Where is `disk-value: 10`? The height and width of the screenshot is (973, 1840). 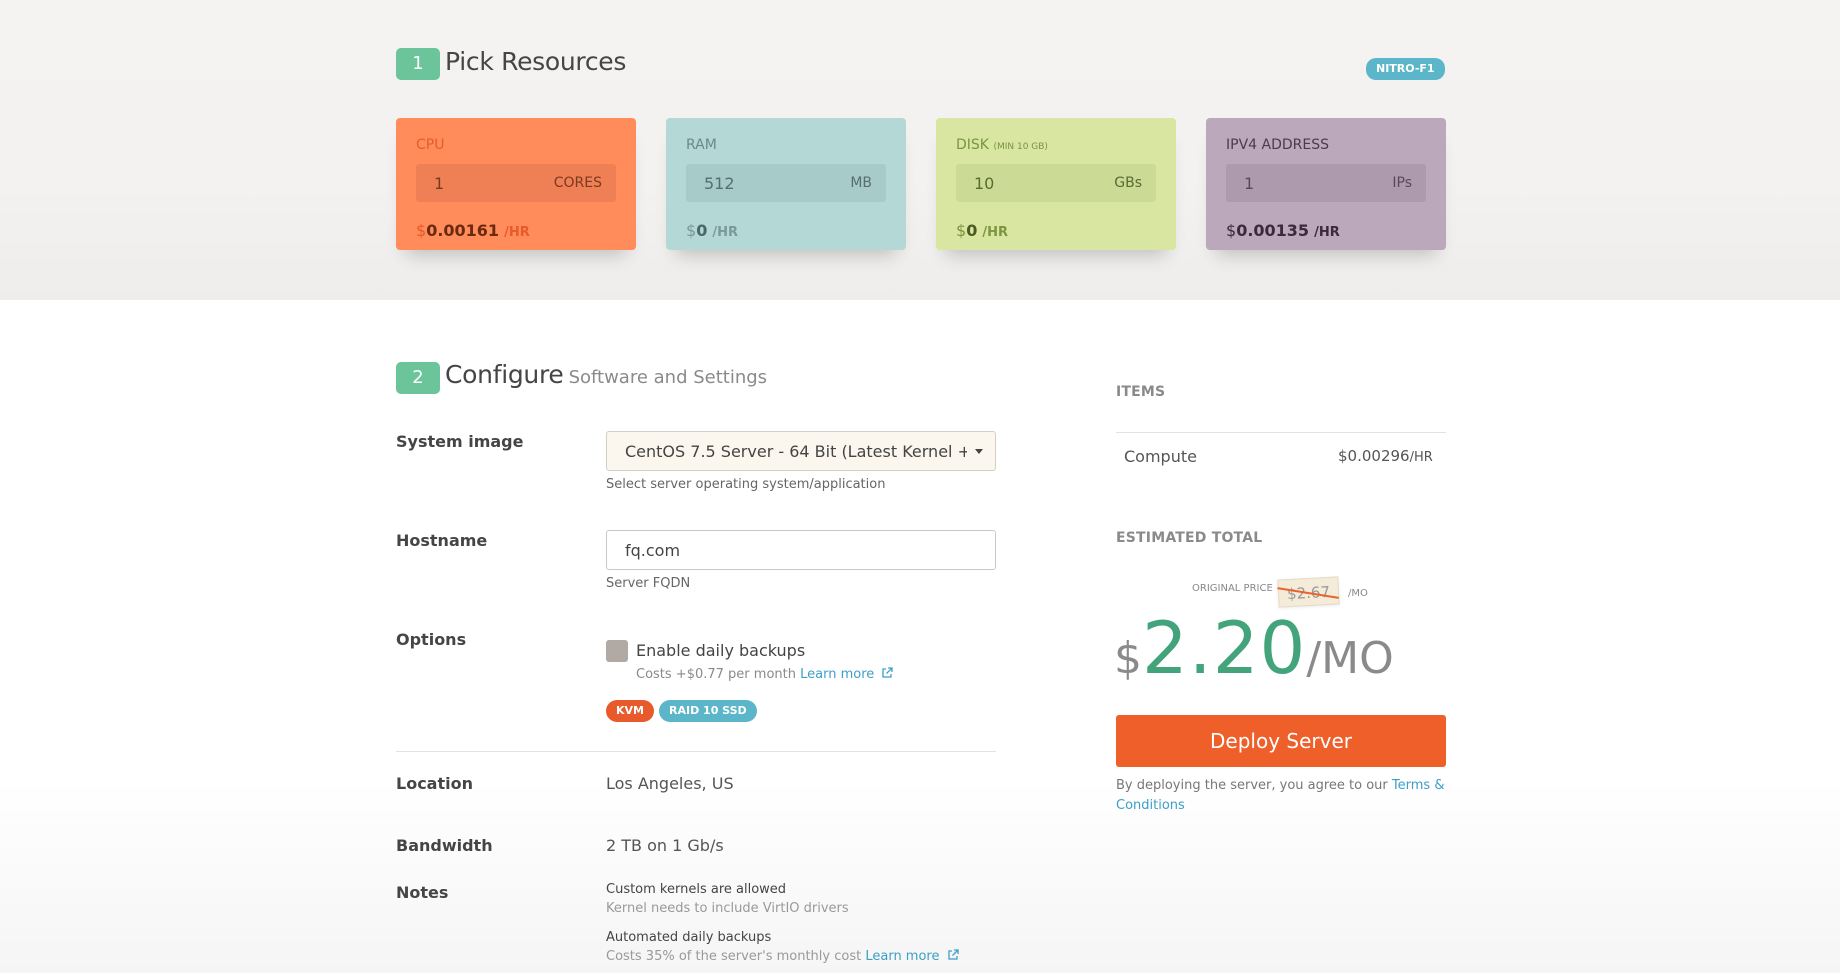
disk-value: 10 is located at coordinates (984, 183).